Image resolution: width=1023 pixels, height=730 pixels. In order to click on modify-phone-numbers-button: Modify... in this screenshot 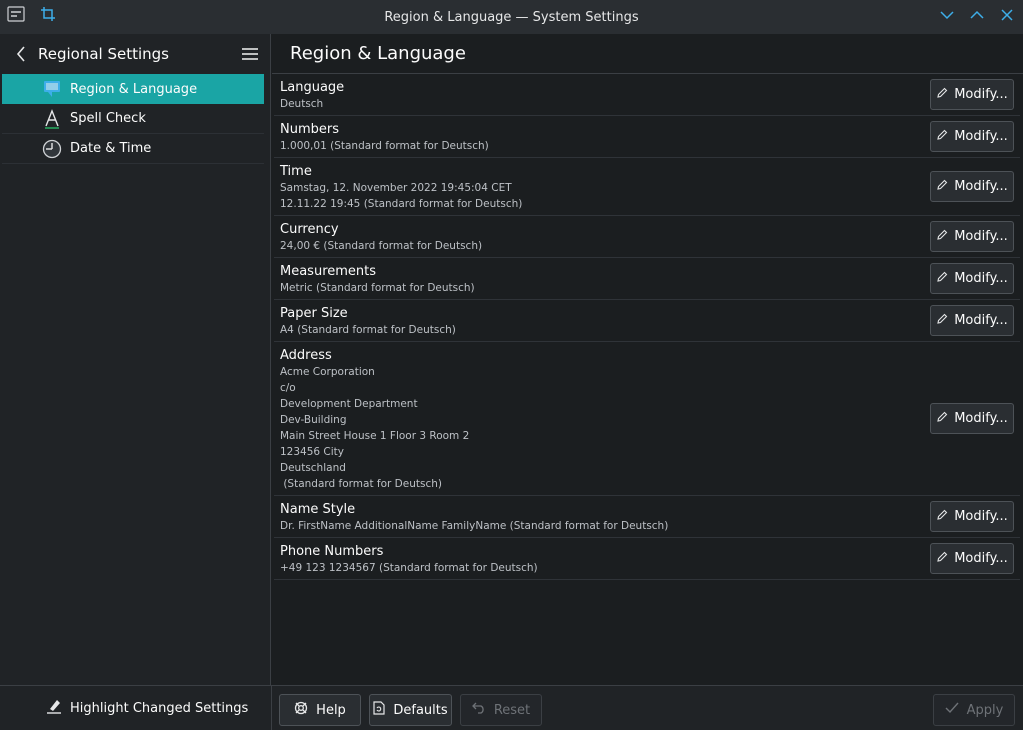, I will do `click(972, 558)`.